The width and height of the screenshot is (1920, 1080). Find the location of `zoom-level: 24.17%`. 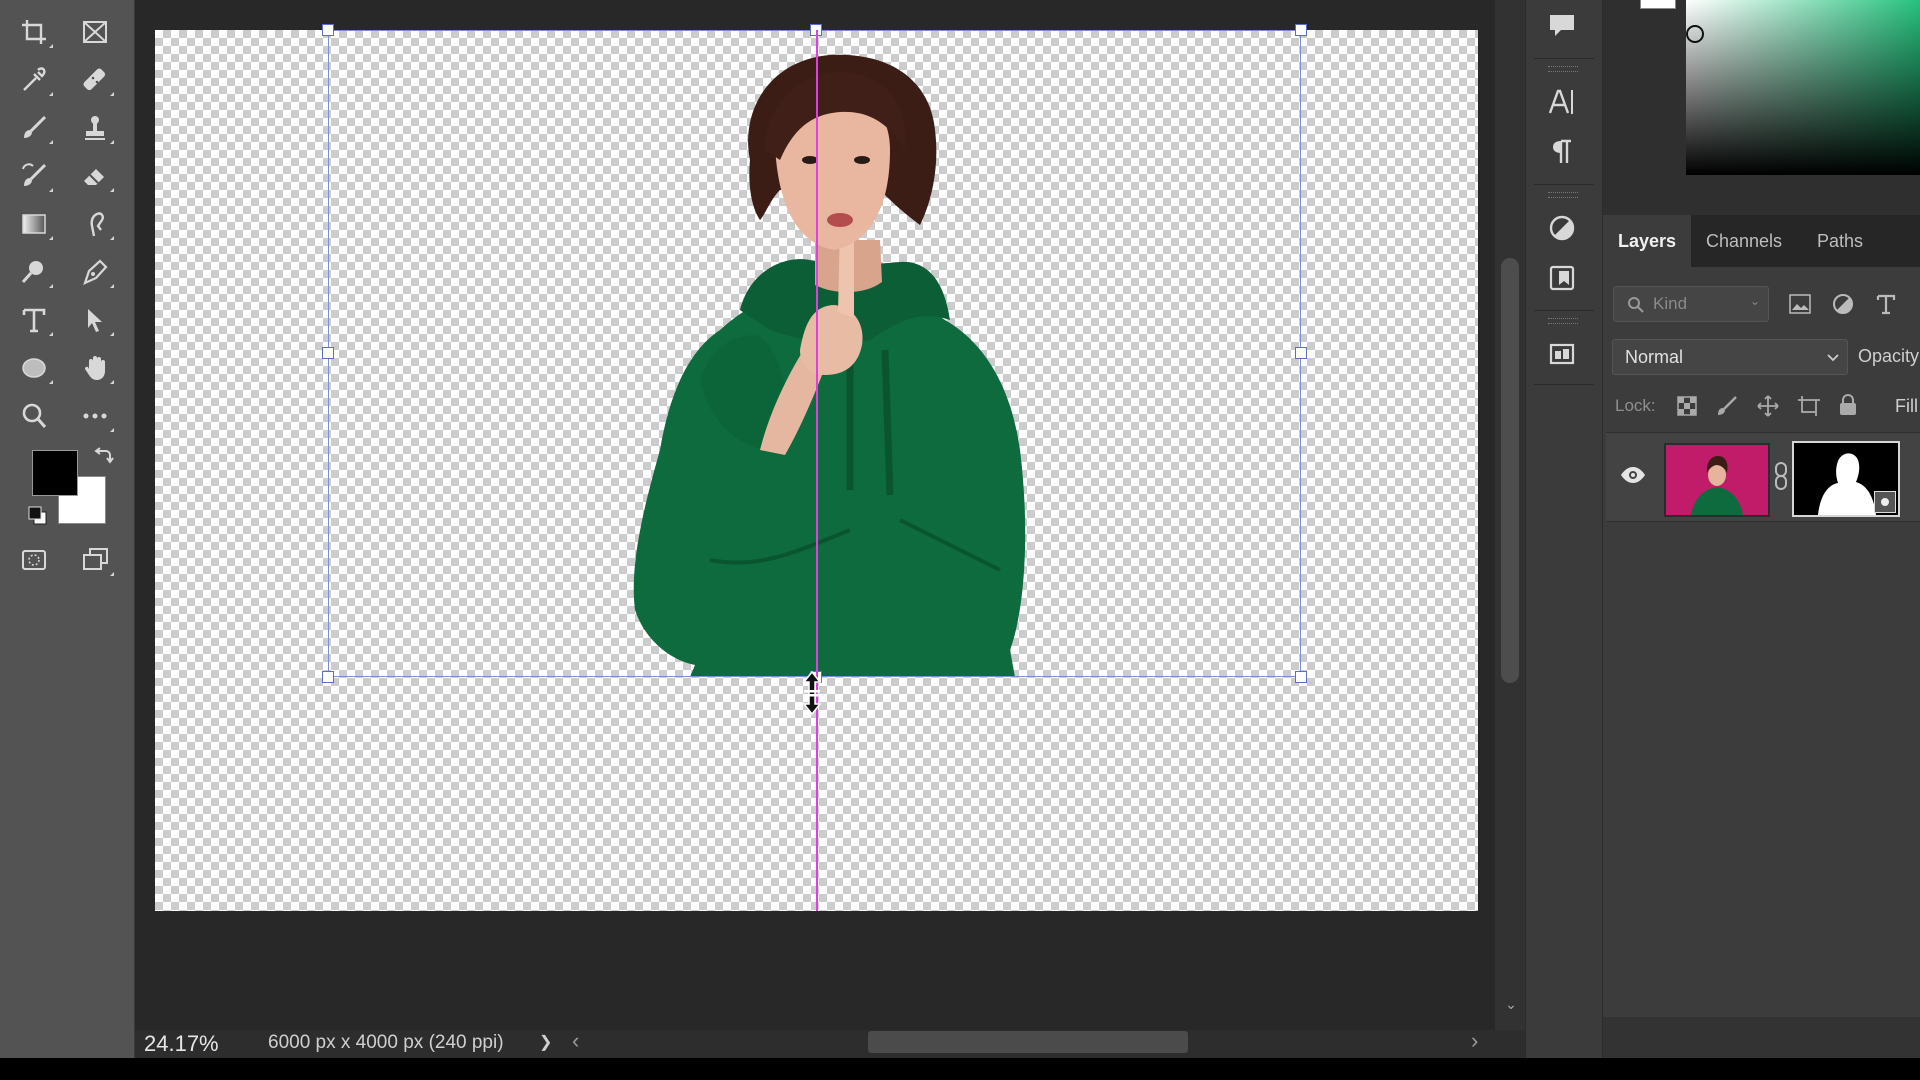

zoom-level: 24.17% is located at coordinates (181, 1044).